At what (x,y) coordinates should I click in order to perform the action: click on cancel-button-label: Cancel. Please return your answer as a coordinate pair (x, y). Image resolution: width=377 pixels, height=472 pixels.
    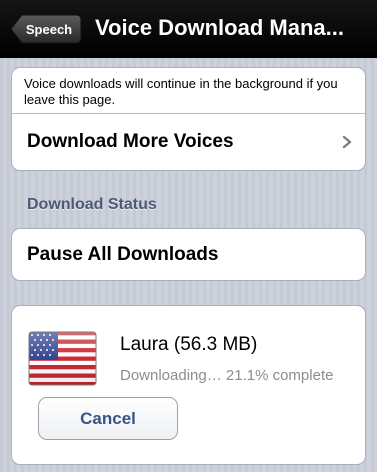
    Looking at the image, I should click on (108, 418).